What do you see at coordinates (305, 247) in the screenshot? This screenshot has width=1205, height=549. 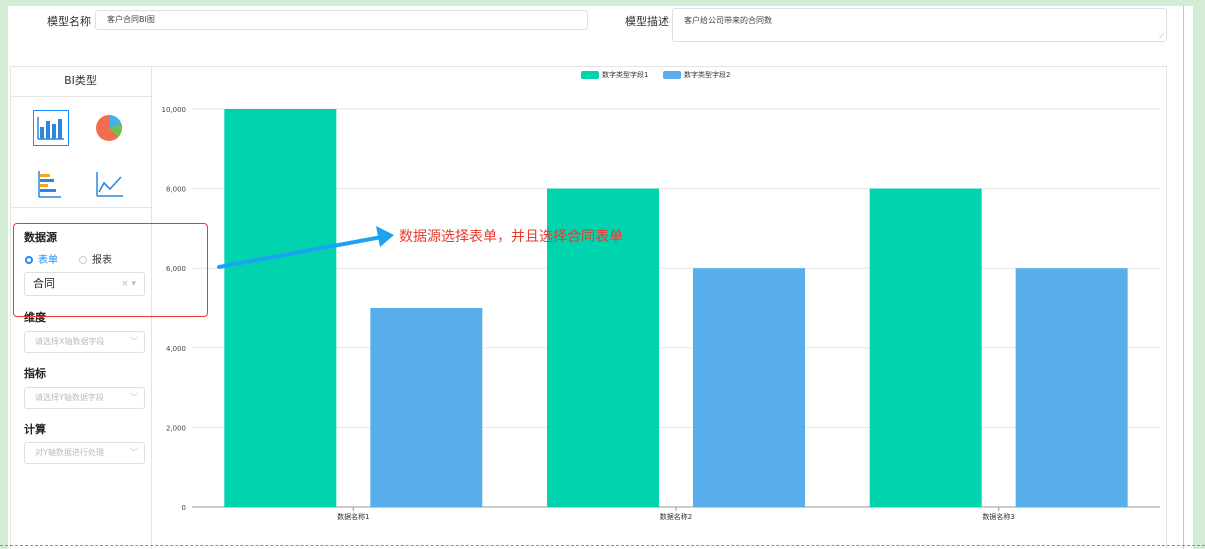 I see `annotation-arrow-icon` at bounding box center [305, 247].